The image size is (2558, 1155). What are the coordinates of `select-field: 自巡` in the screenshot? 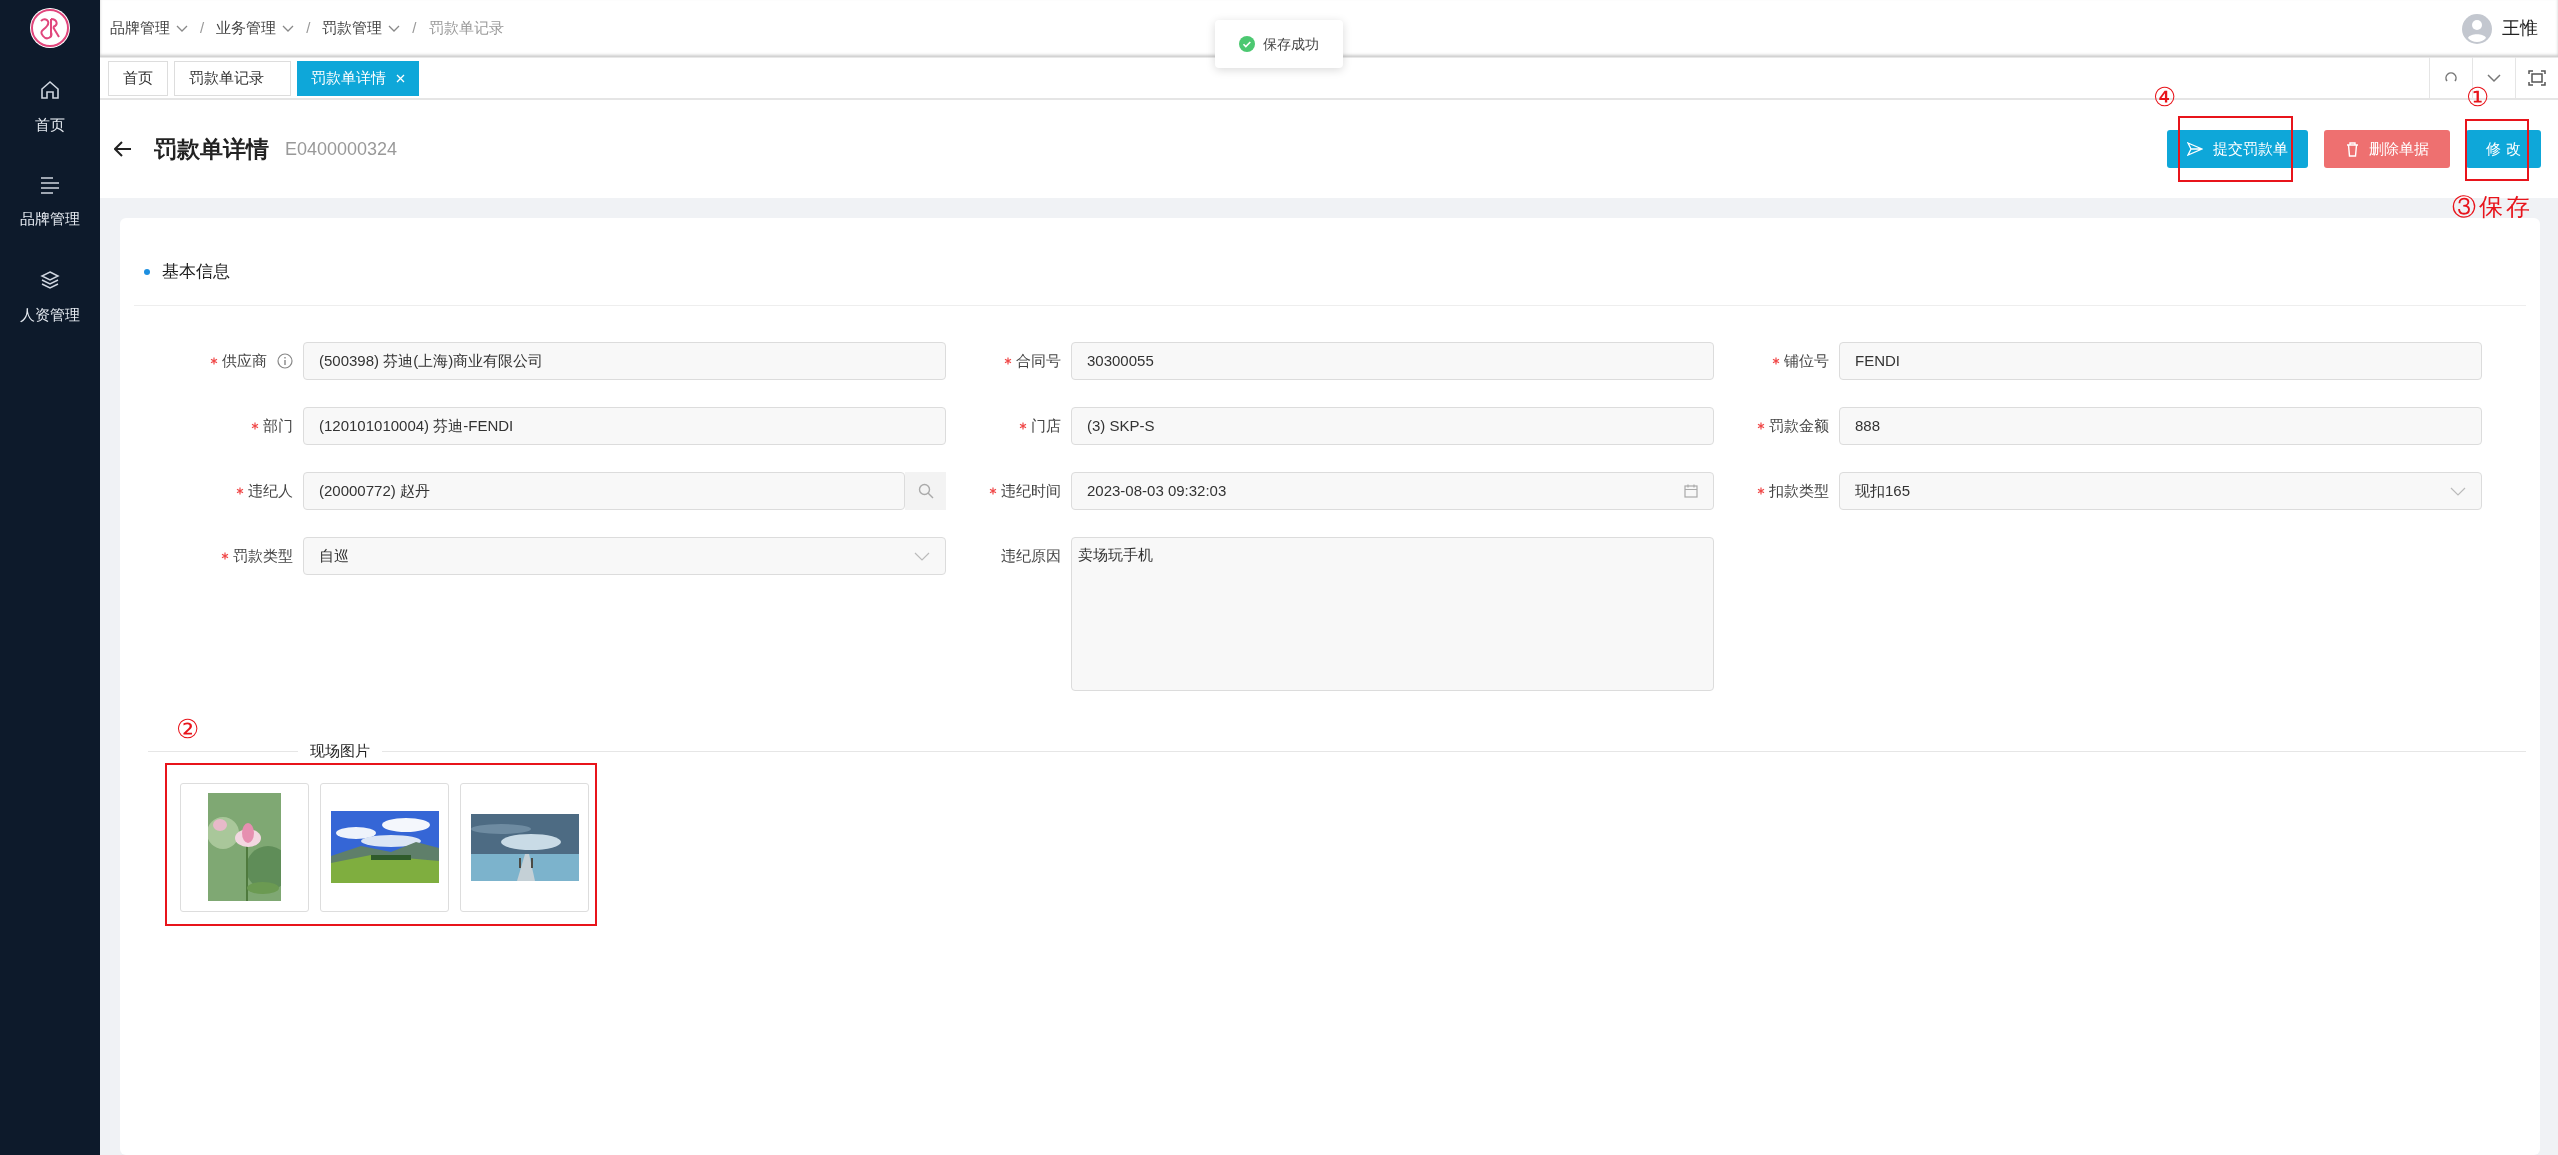 It's located at (624, 556).